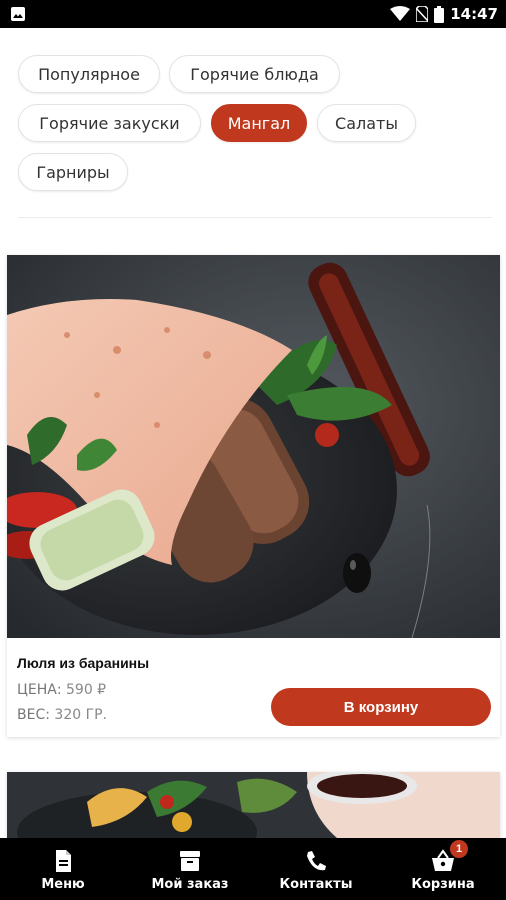 This screenshot has width=506, height=900. What do you see at coordinates (253, 869) in the screenshot?
I see `bottom-navigation: Меню Мой заказ Контакты 1 Корзина` at bounding box center [253, 869].